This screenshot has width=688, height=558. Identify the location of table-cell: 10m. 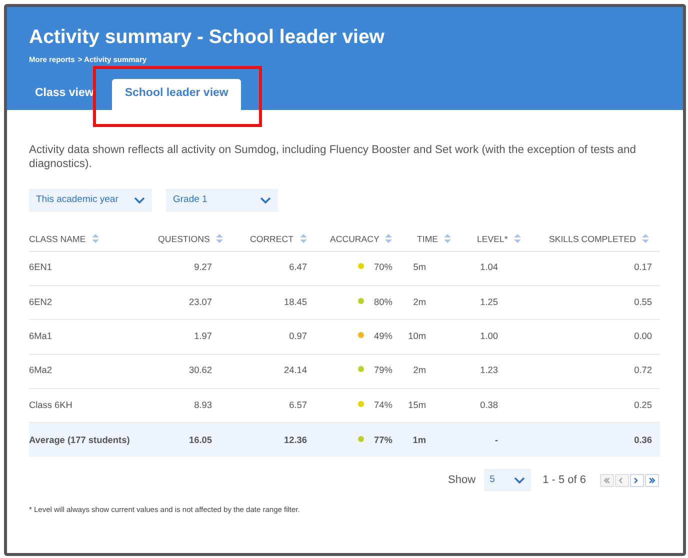
(437, 337).